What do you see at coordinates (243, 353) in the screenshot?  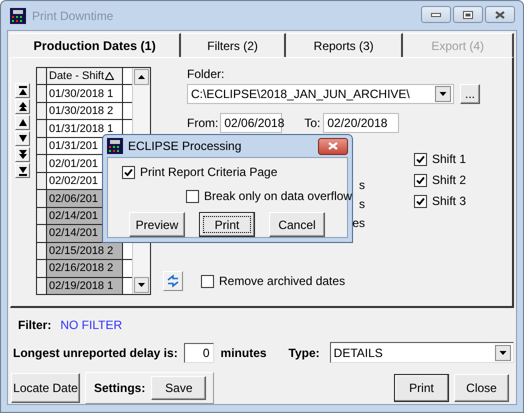 I see `minutes-label: minutes` at bounding box center [243, 353].